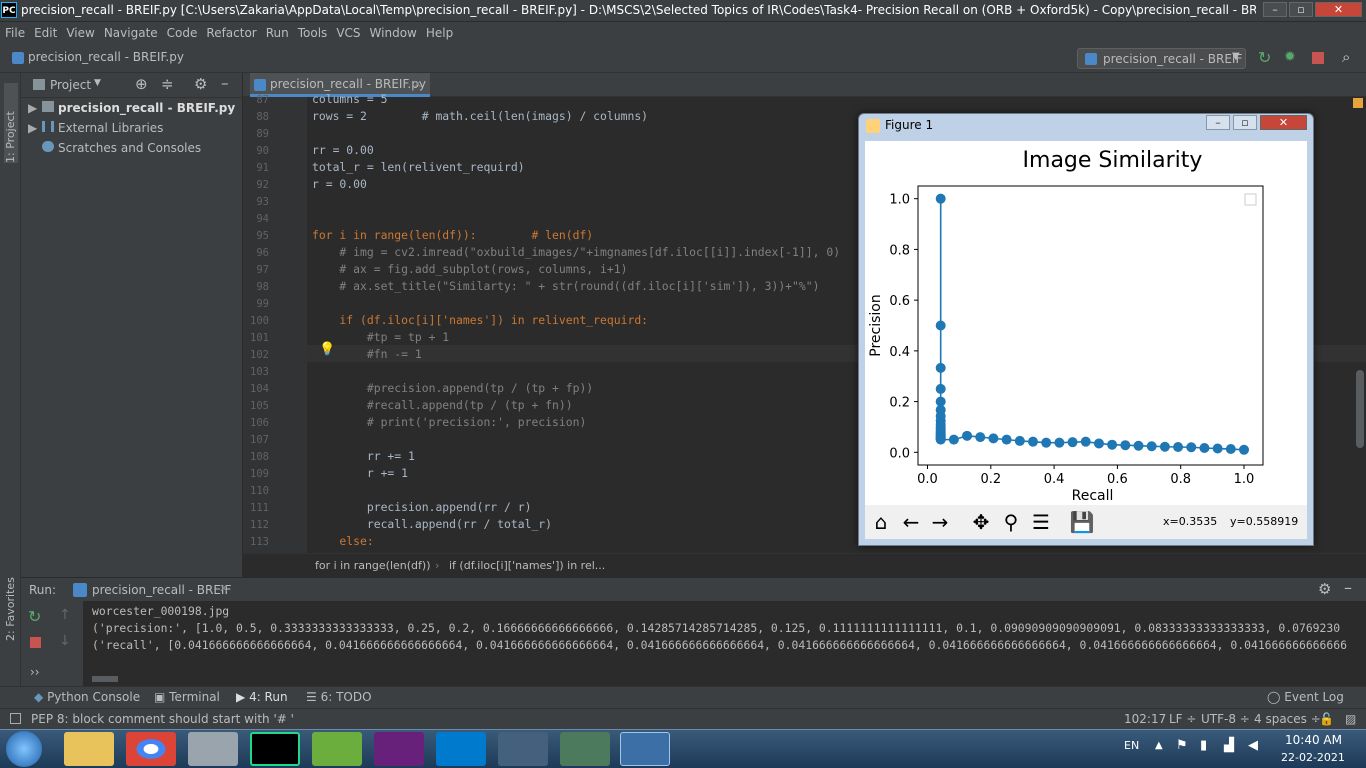 This screenshot has height=768, width=1366. I want to click on code-line: rr += 1, so click(363, 456).